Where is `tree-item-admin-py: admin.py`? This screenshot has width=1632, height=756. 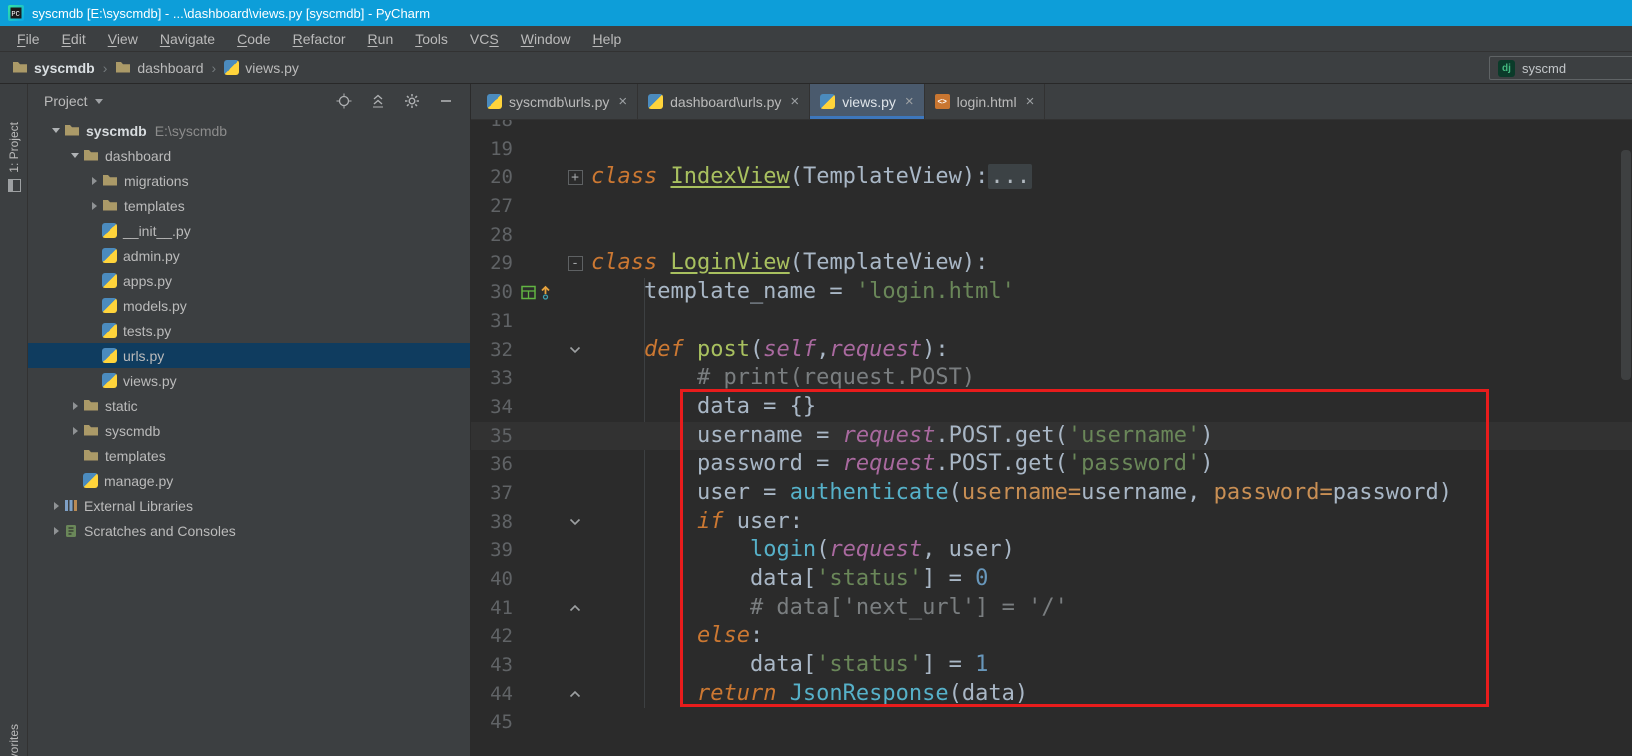
tree-item-admin-py: admin.py is located at coordinates (249, 255).